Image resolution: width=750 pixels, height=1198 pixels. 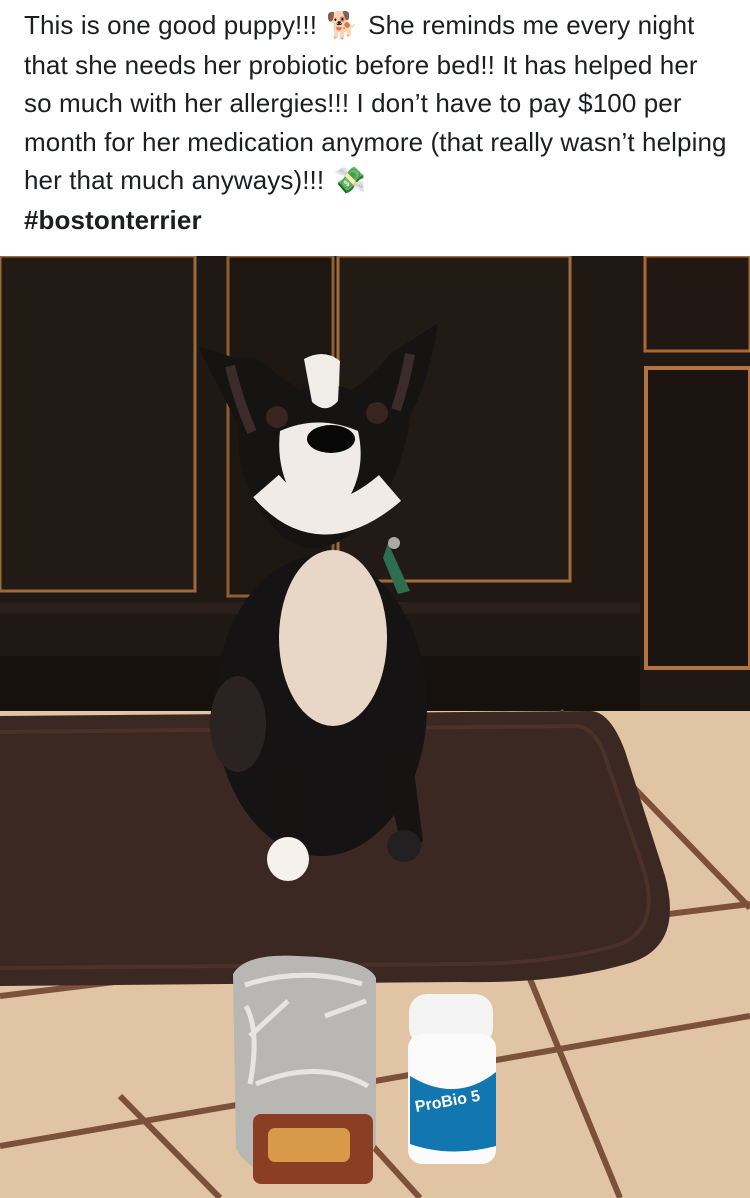 I want to click on can-label-art, so click(x=309, y=1145).